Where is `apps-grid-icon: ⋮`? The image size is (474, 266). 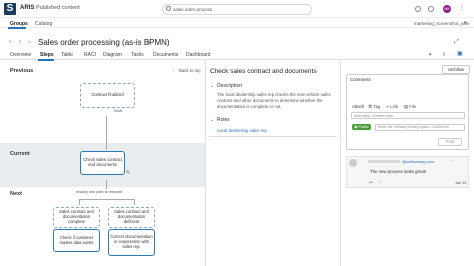 apps-grid-icon: ⋮ is located at coordinates (462, 8).